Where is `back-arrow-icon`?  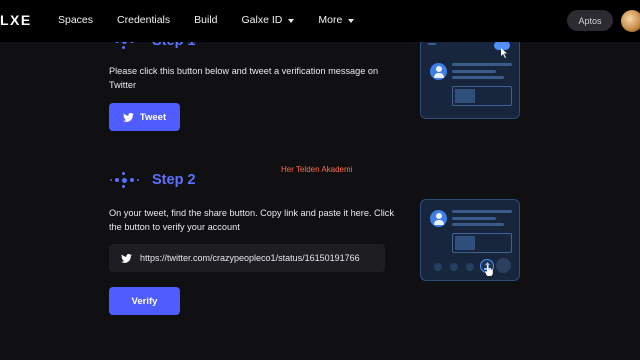
back-arrow-icon is located at coordinates (432, 44).